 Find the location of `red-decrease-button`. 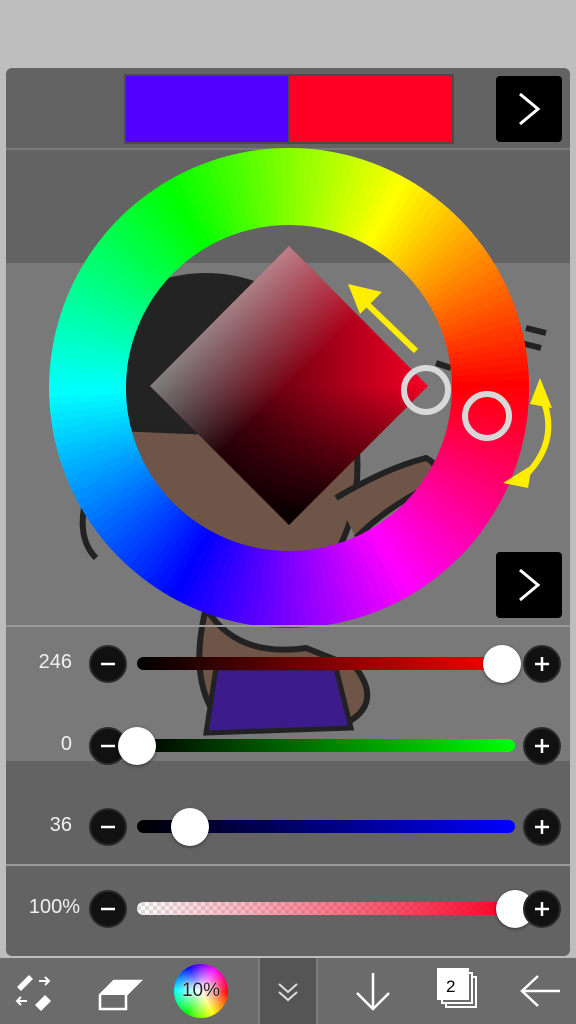

red-decrease-button is located at coordinates (108, 664).